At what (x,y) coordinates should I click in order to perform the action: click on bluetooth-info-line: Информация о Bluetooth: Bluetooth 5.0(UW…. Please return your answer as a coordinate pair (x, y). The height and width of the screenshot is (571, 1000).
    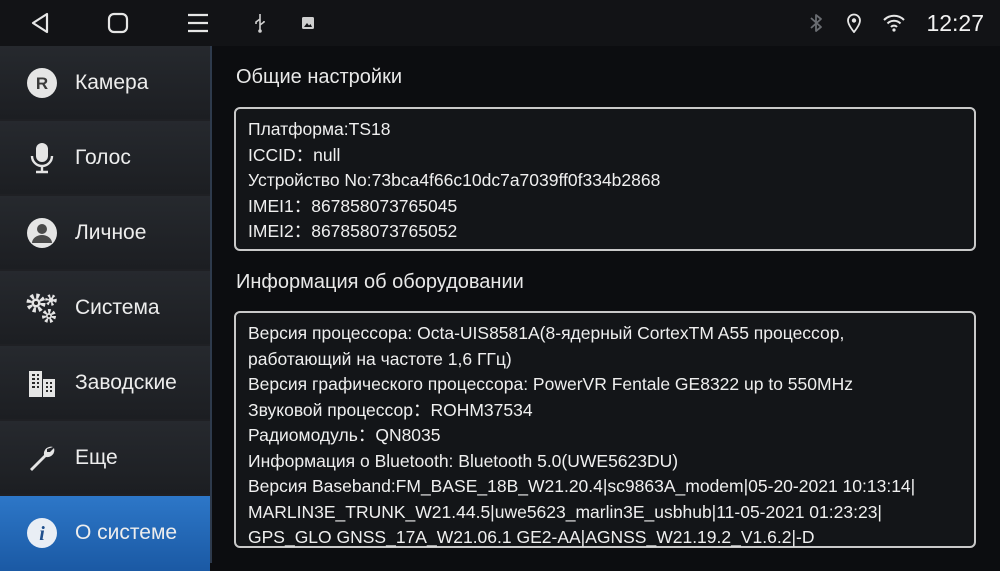
    Looking at the image, I should click on (463, 460).